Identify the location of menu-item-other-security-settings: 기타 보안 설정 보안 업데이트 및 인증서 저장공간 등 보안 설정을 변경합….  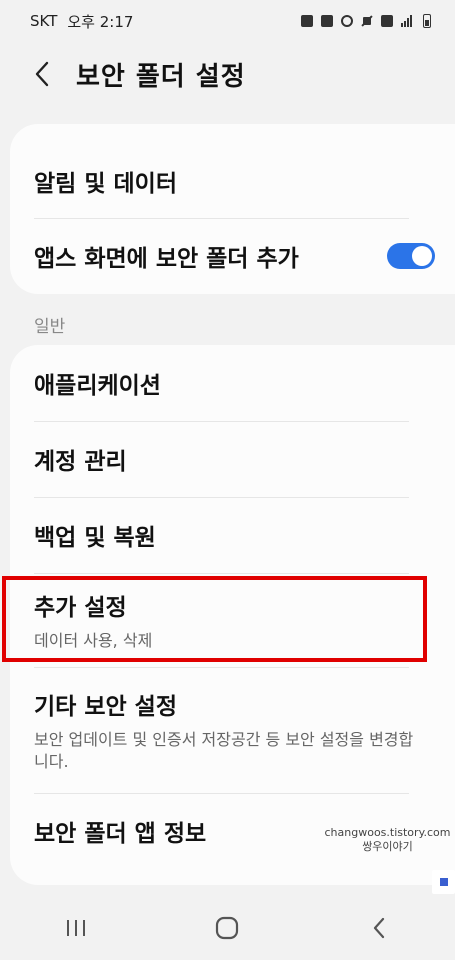
(222, 730).